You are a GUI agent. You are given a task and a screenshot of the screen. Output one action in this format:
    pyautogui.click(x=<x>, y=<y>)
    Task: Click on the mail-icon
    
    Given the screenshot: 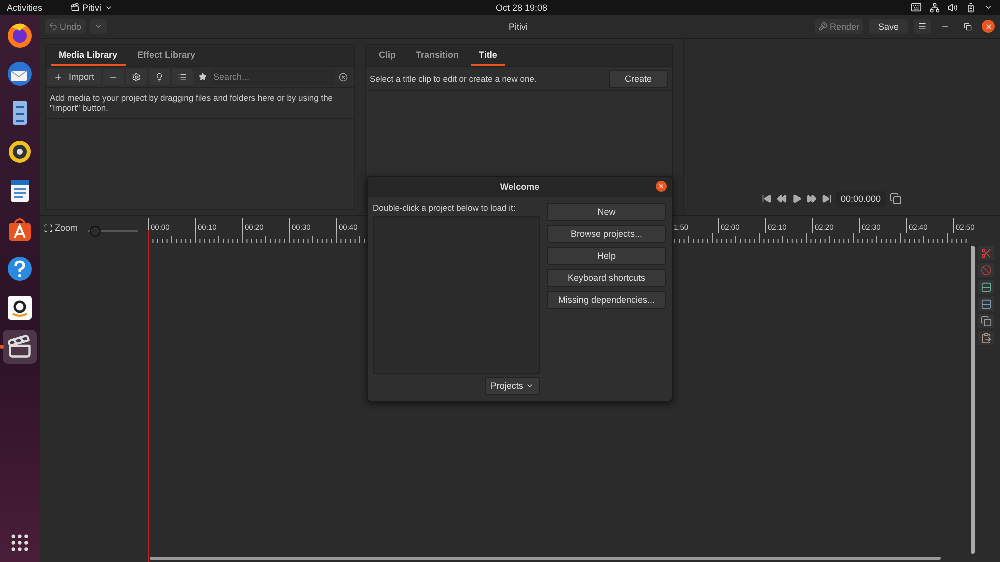 What is the action you would take?
    pyautogui.click(x=20, y=74)
    